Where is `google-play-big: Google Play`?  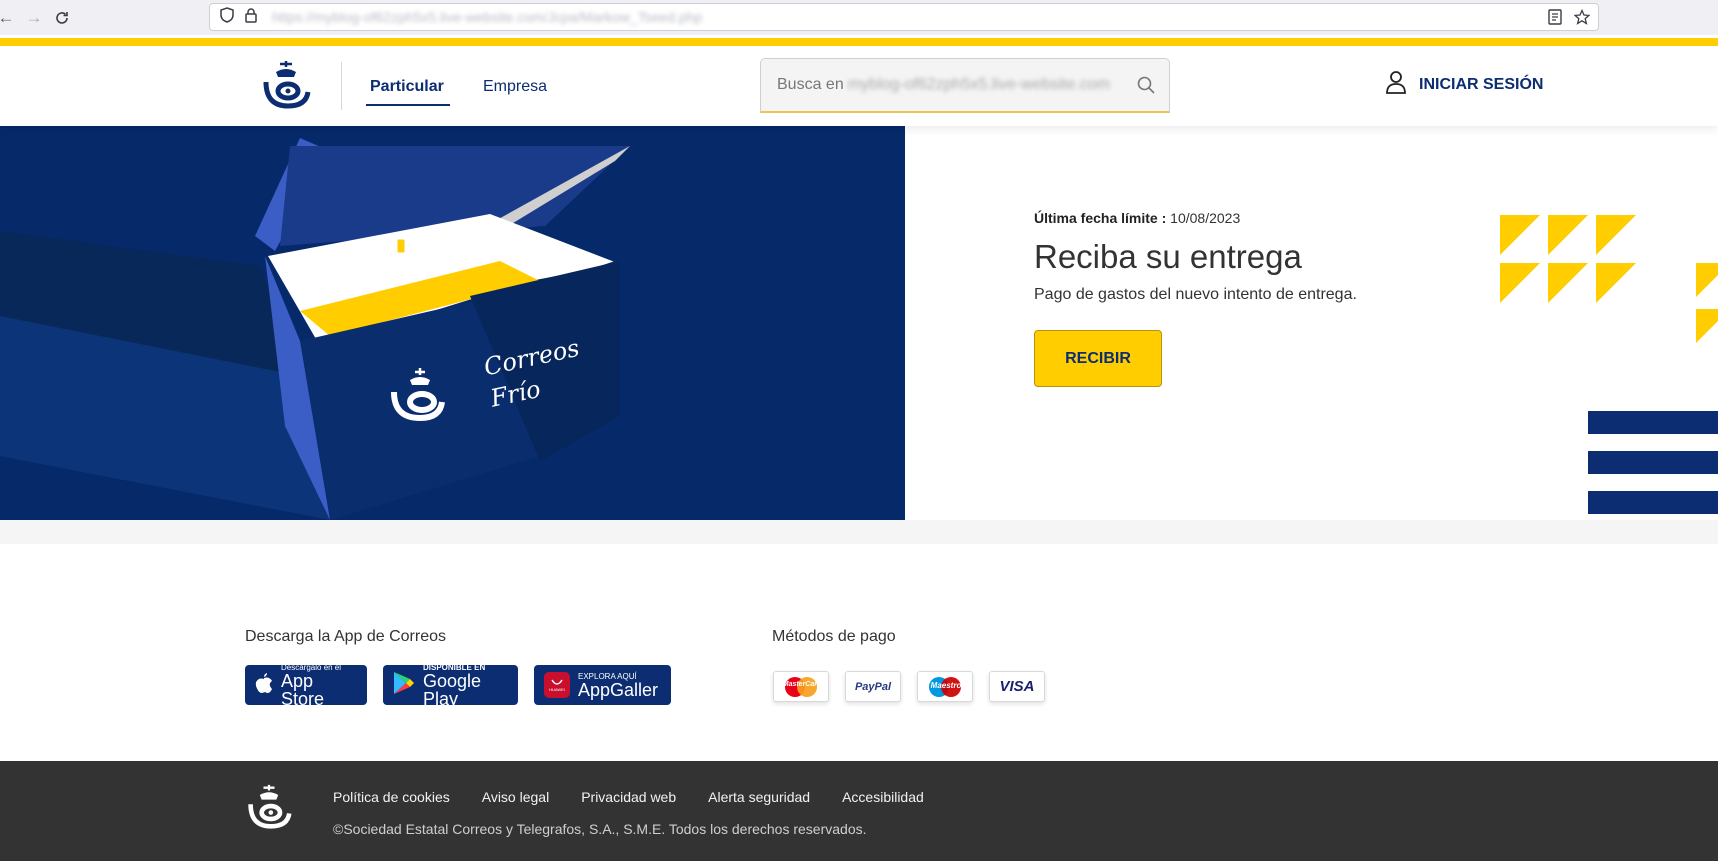 google-play-big: Google Play is located at coordinates (452, 689).